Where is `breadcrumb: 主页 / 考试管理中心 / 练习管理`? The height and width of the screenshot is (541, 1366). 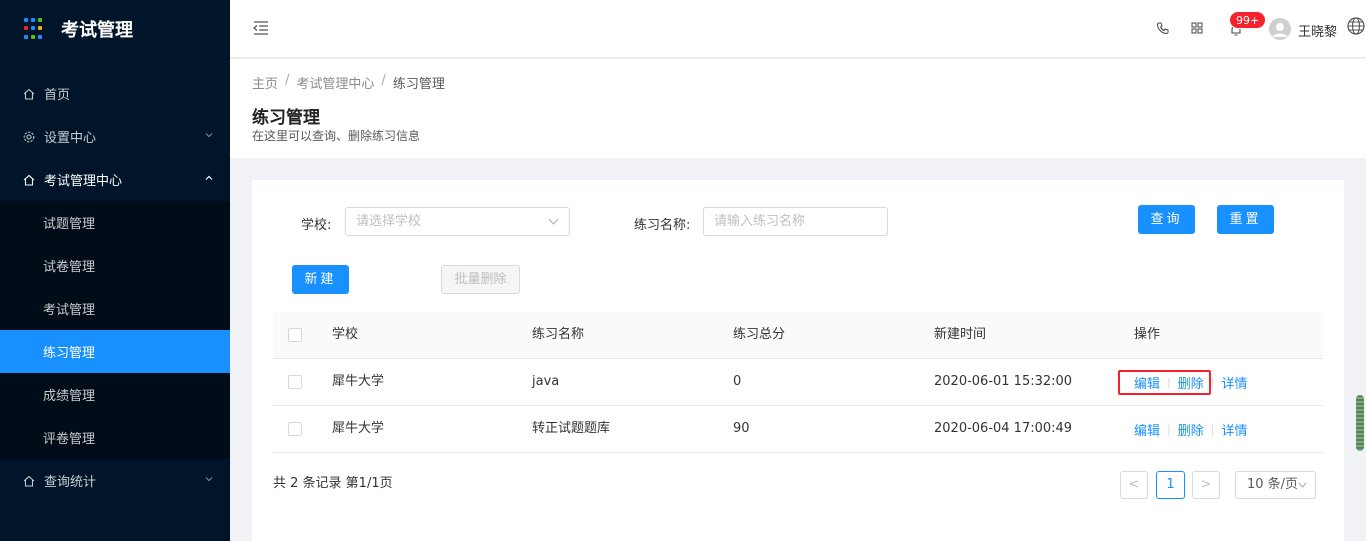
breadcrumb: 主页 / 考试管理中心 / 练习管理 is located at coordinates (348, 82).